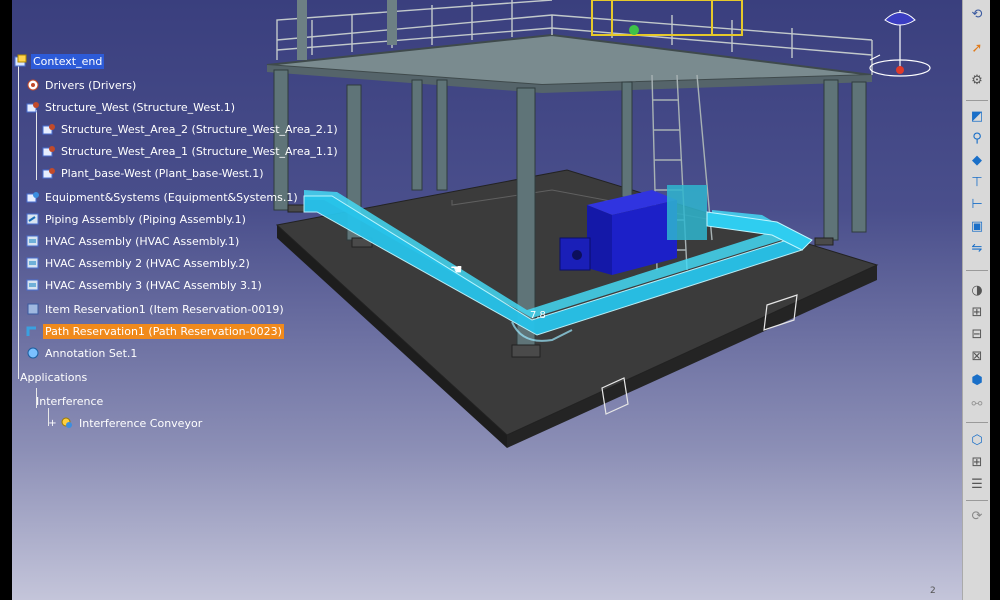 Image resolution: width=1000 pixels, height=600 pixels. Describe the element at coordinates (977, 463) in the screenshot. I see `grid-icon: ⊞` at that location.